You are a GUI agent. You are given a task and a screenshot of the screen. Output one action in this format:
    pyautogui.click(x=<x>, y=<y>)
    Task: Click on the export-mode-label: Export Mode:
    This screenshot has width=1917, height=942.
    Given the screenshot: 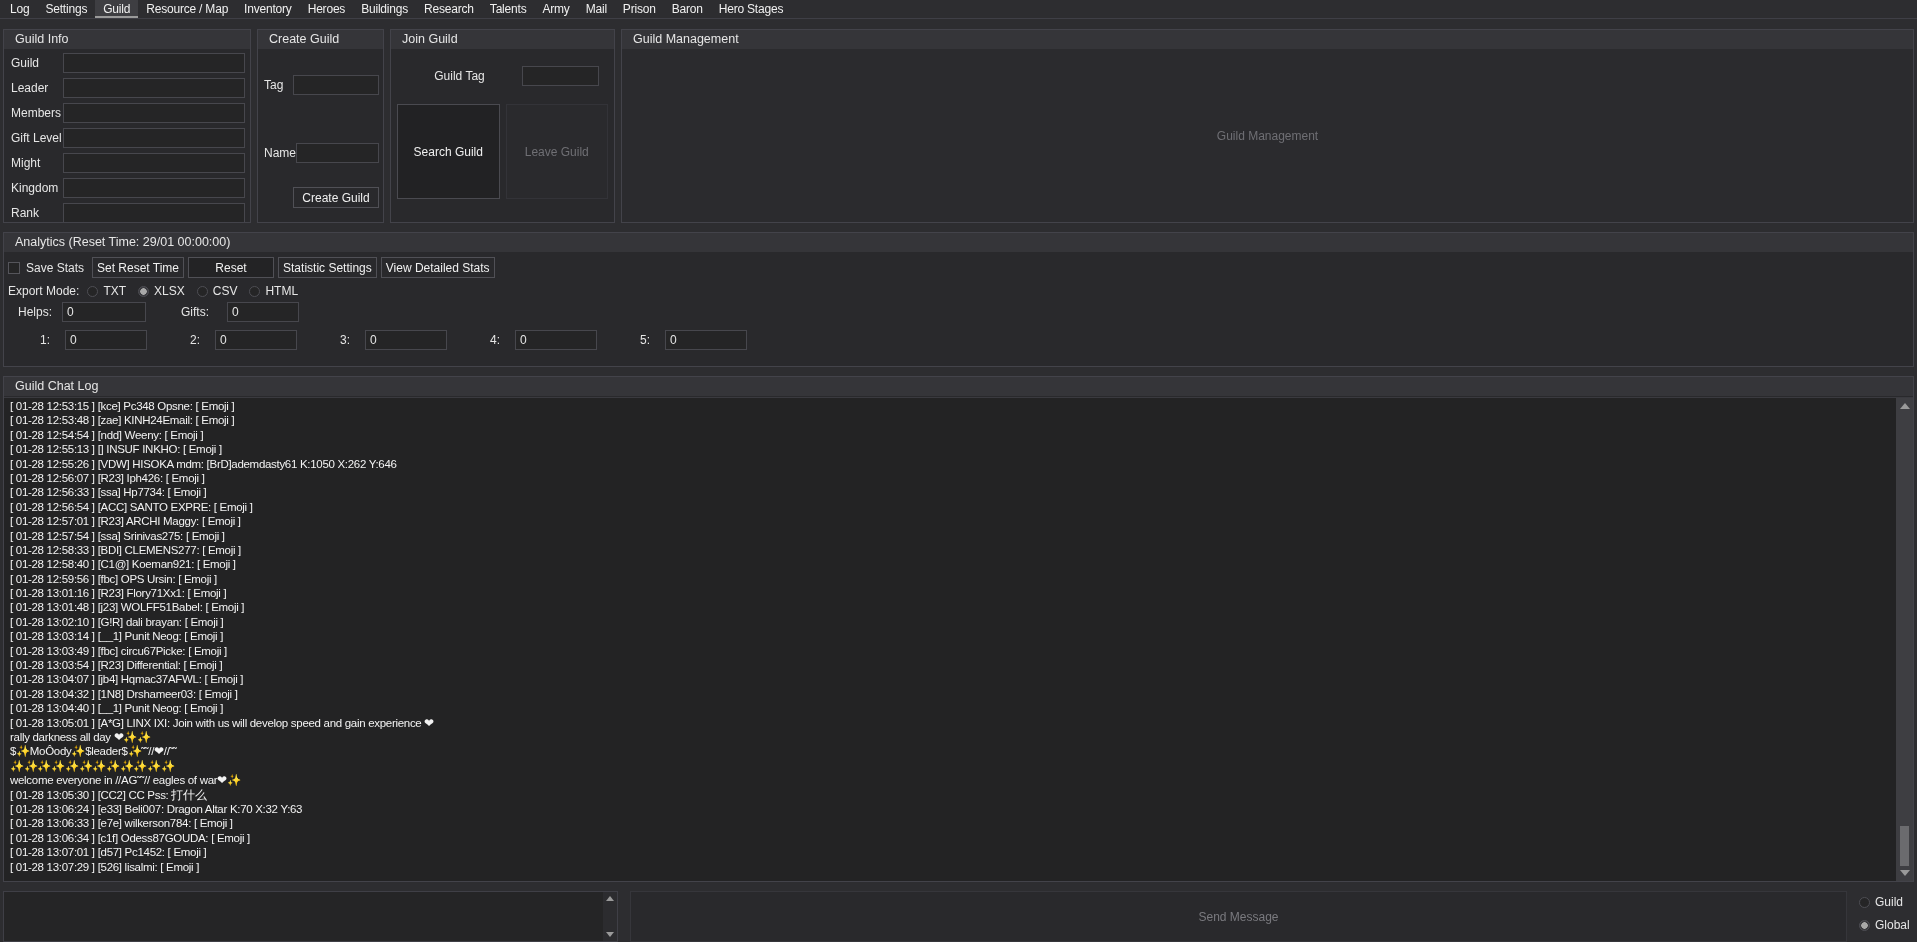 What is the action you would take?
    pyautogui.click(x=44, y=291)
    